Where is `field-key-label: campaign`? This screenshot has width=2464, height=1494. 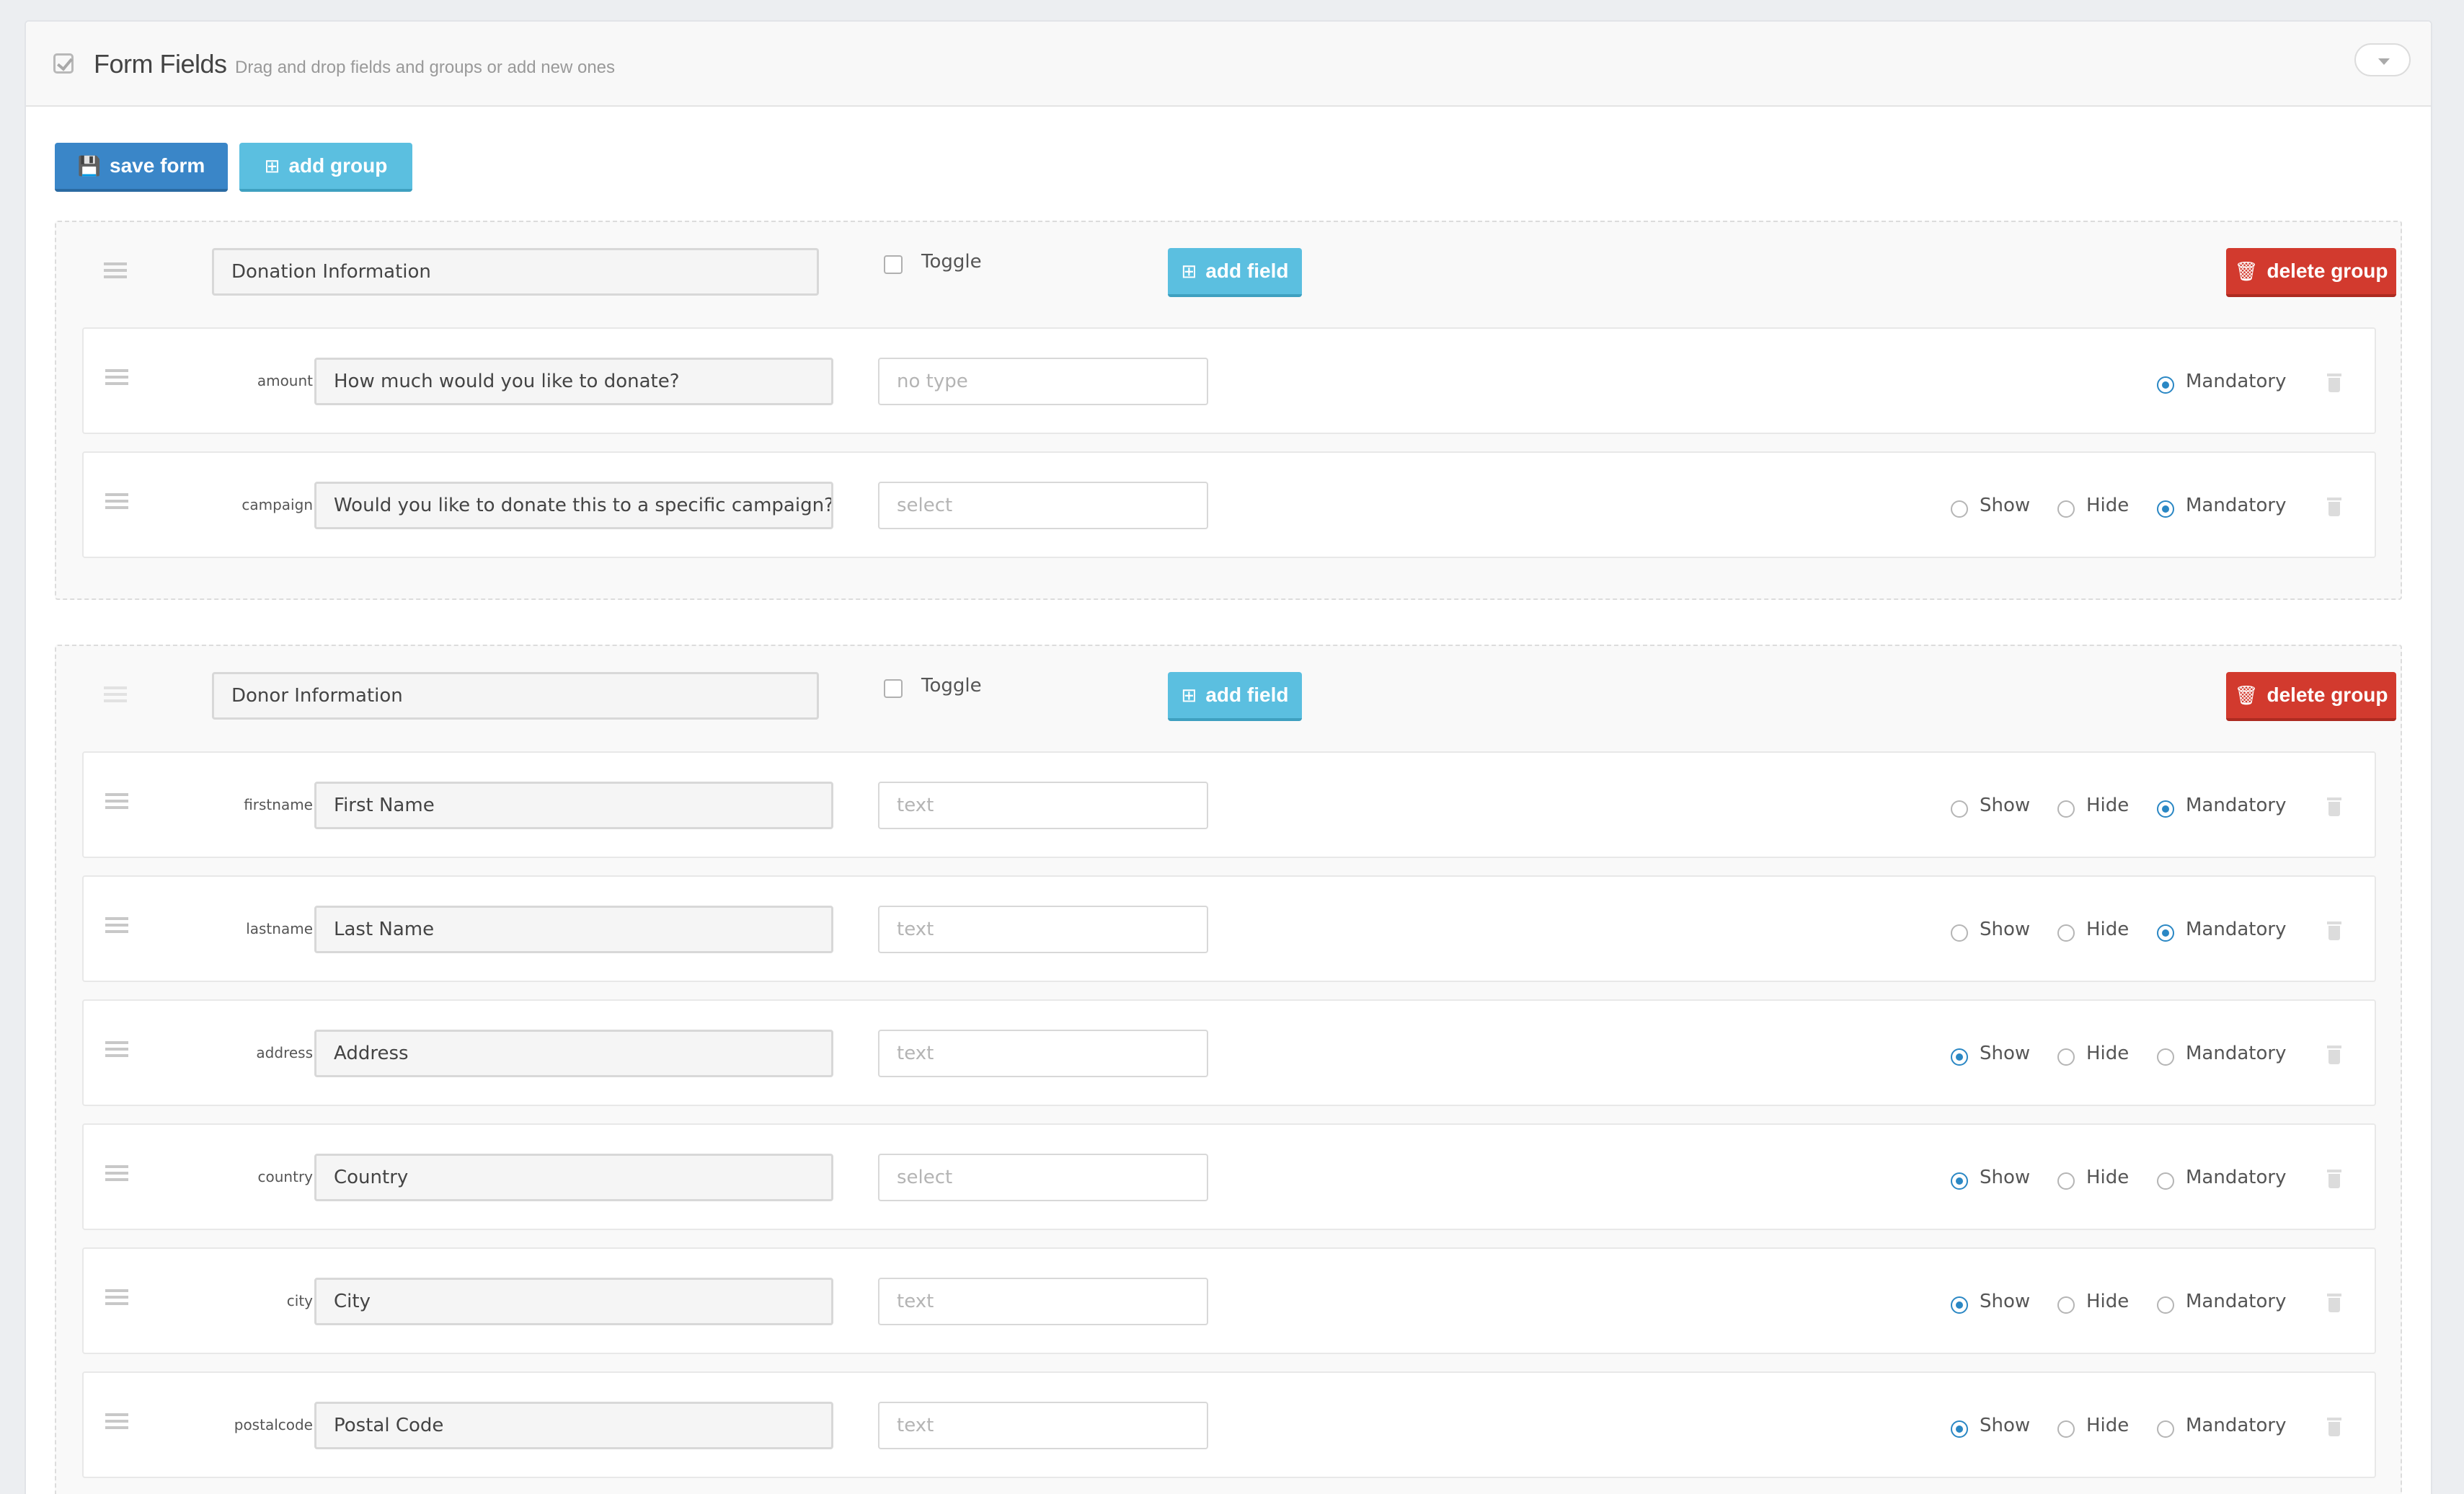 field-key-label: campaign is located at coordinates (277, 504).